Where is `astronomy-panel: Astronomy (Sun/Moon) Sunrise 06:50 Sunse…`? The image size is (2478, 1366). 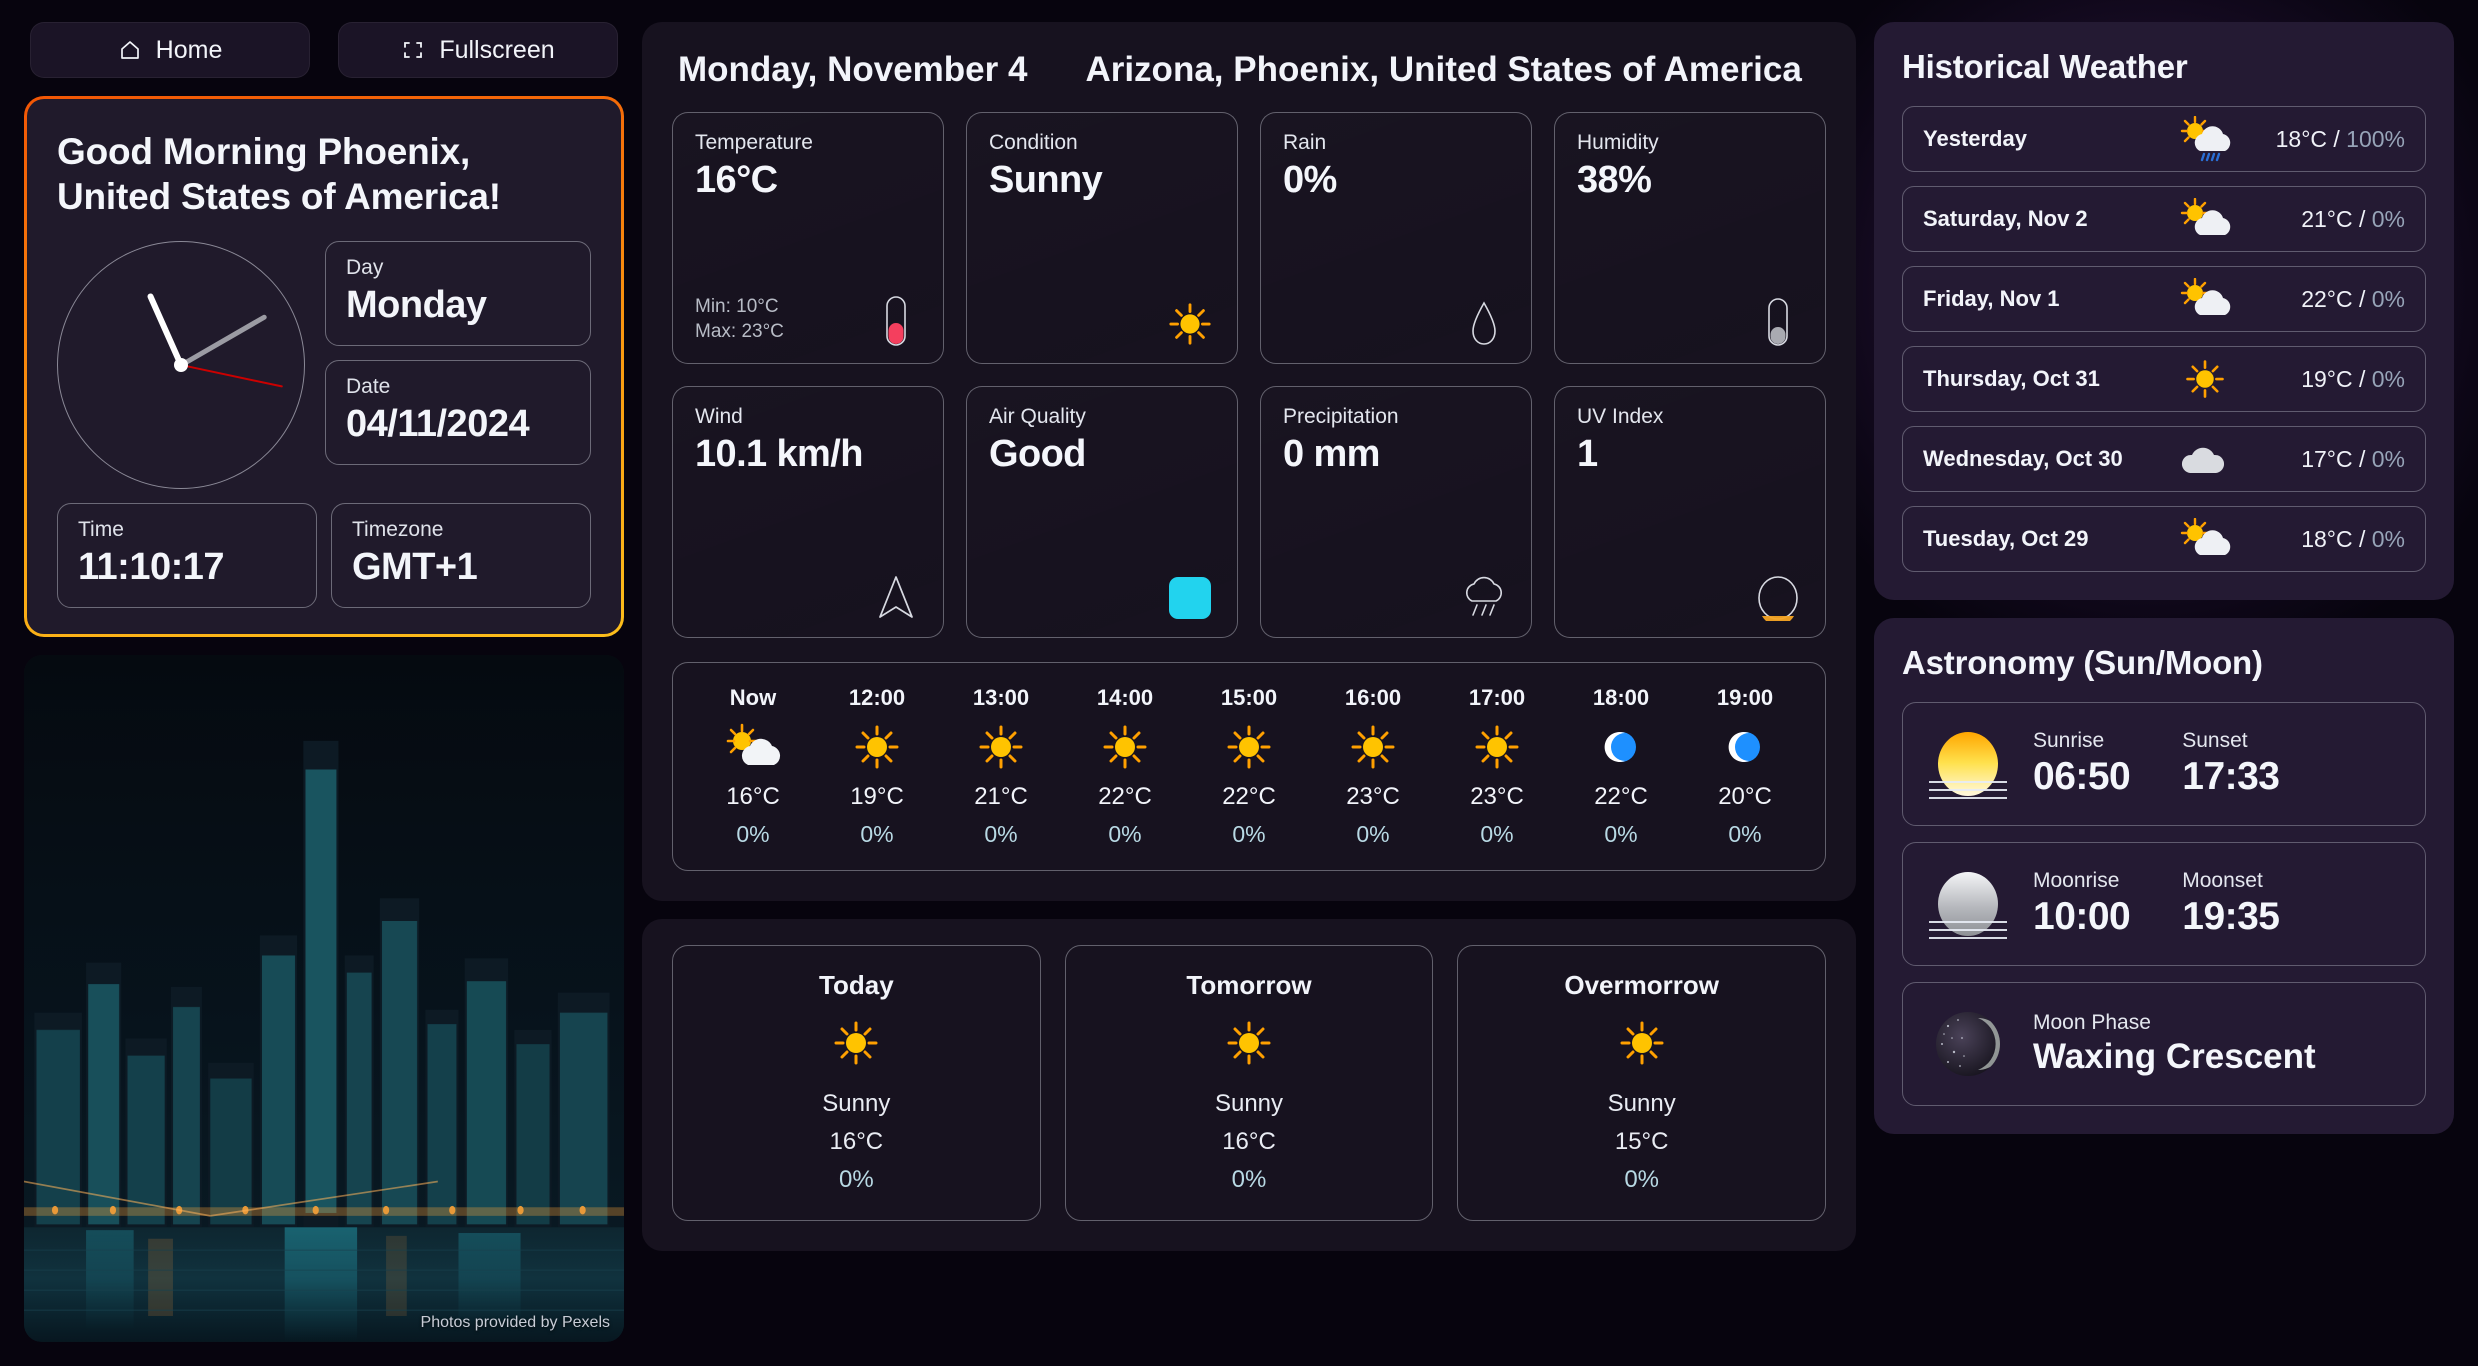 astronomy-panel: Astronomy (Sun/Moon) Sunrise 06:50 Sunse… is located at coordinates (2164, 876).